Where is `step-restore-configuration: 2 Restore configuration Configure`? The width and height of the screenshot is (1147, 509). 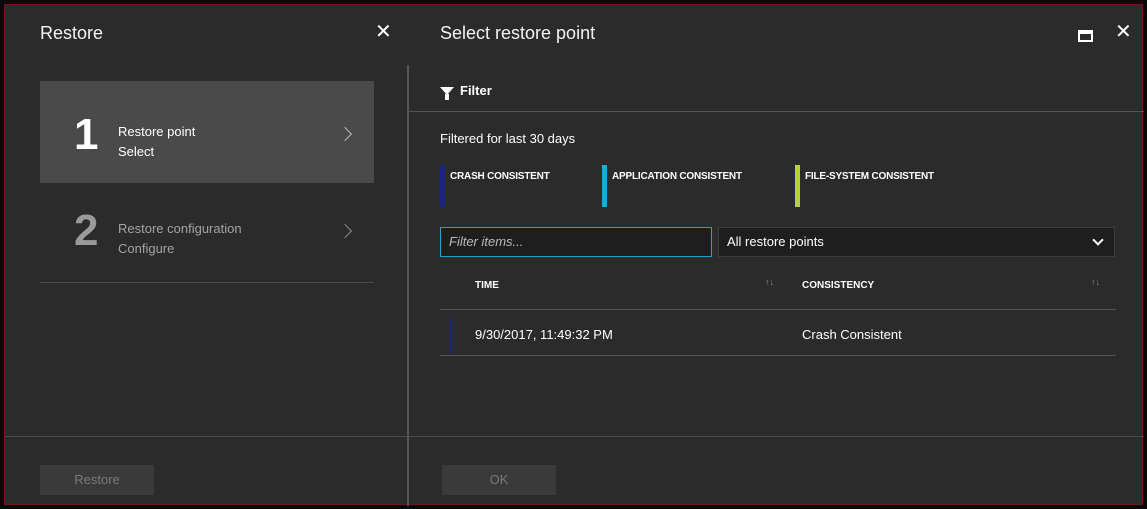
step-restore-configuration: 2 Restore configuration Configure is located at coordinates (207, 233).